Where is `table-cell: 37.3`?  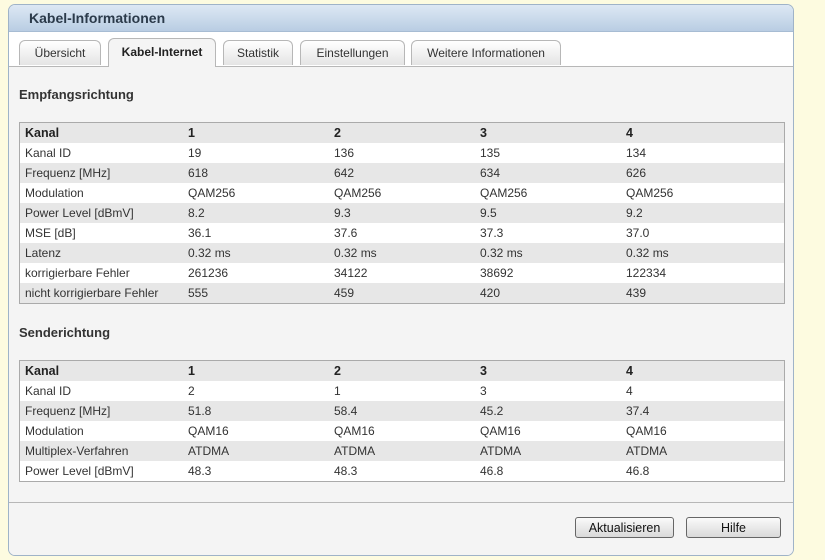 table-cell: 37.3 is located at coordinates (548, 233).